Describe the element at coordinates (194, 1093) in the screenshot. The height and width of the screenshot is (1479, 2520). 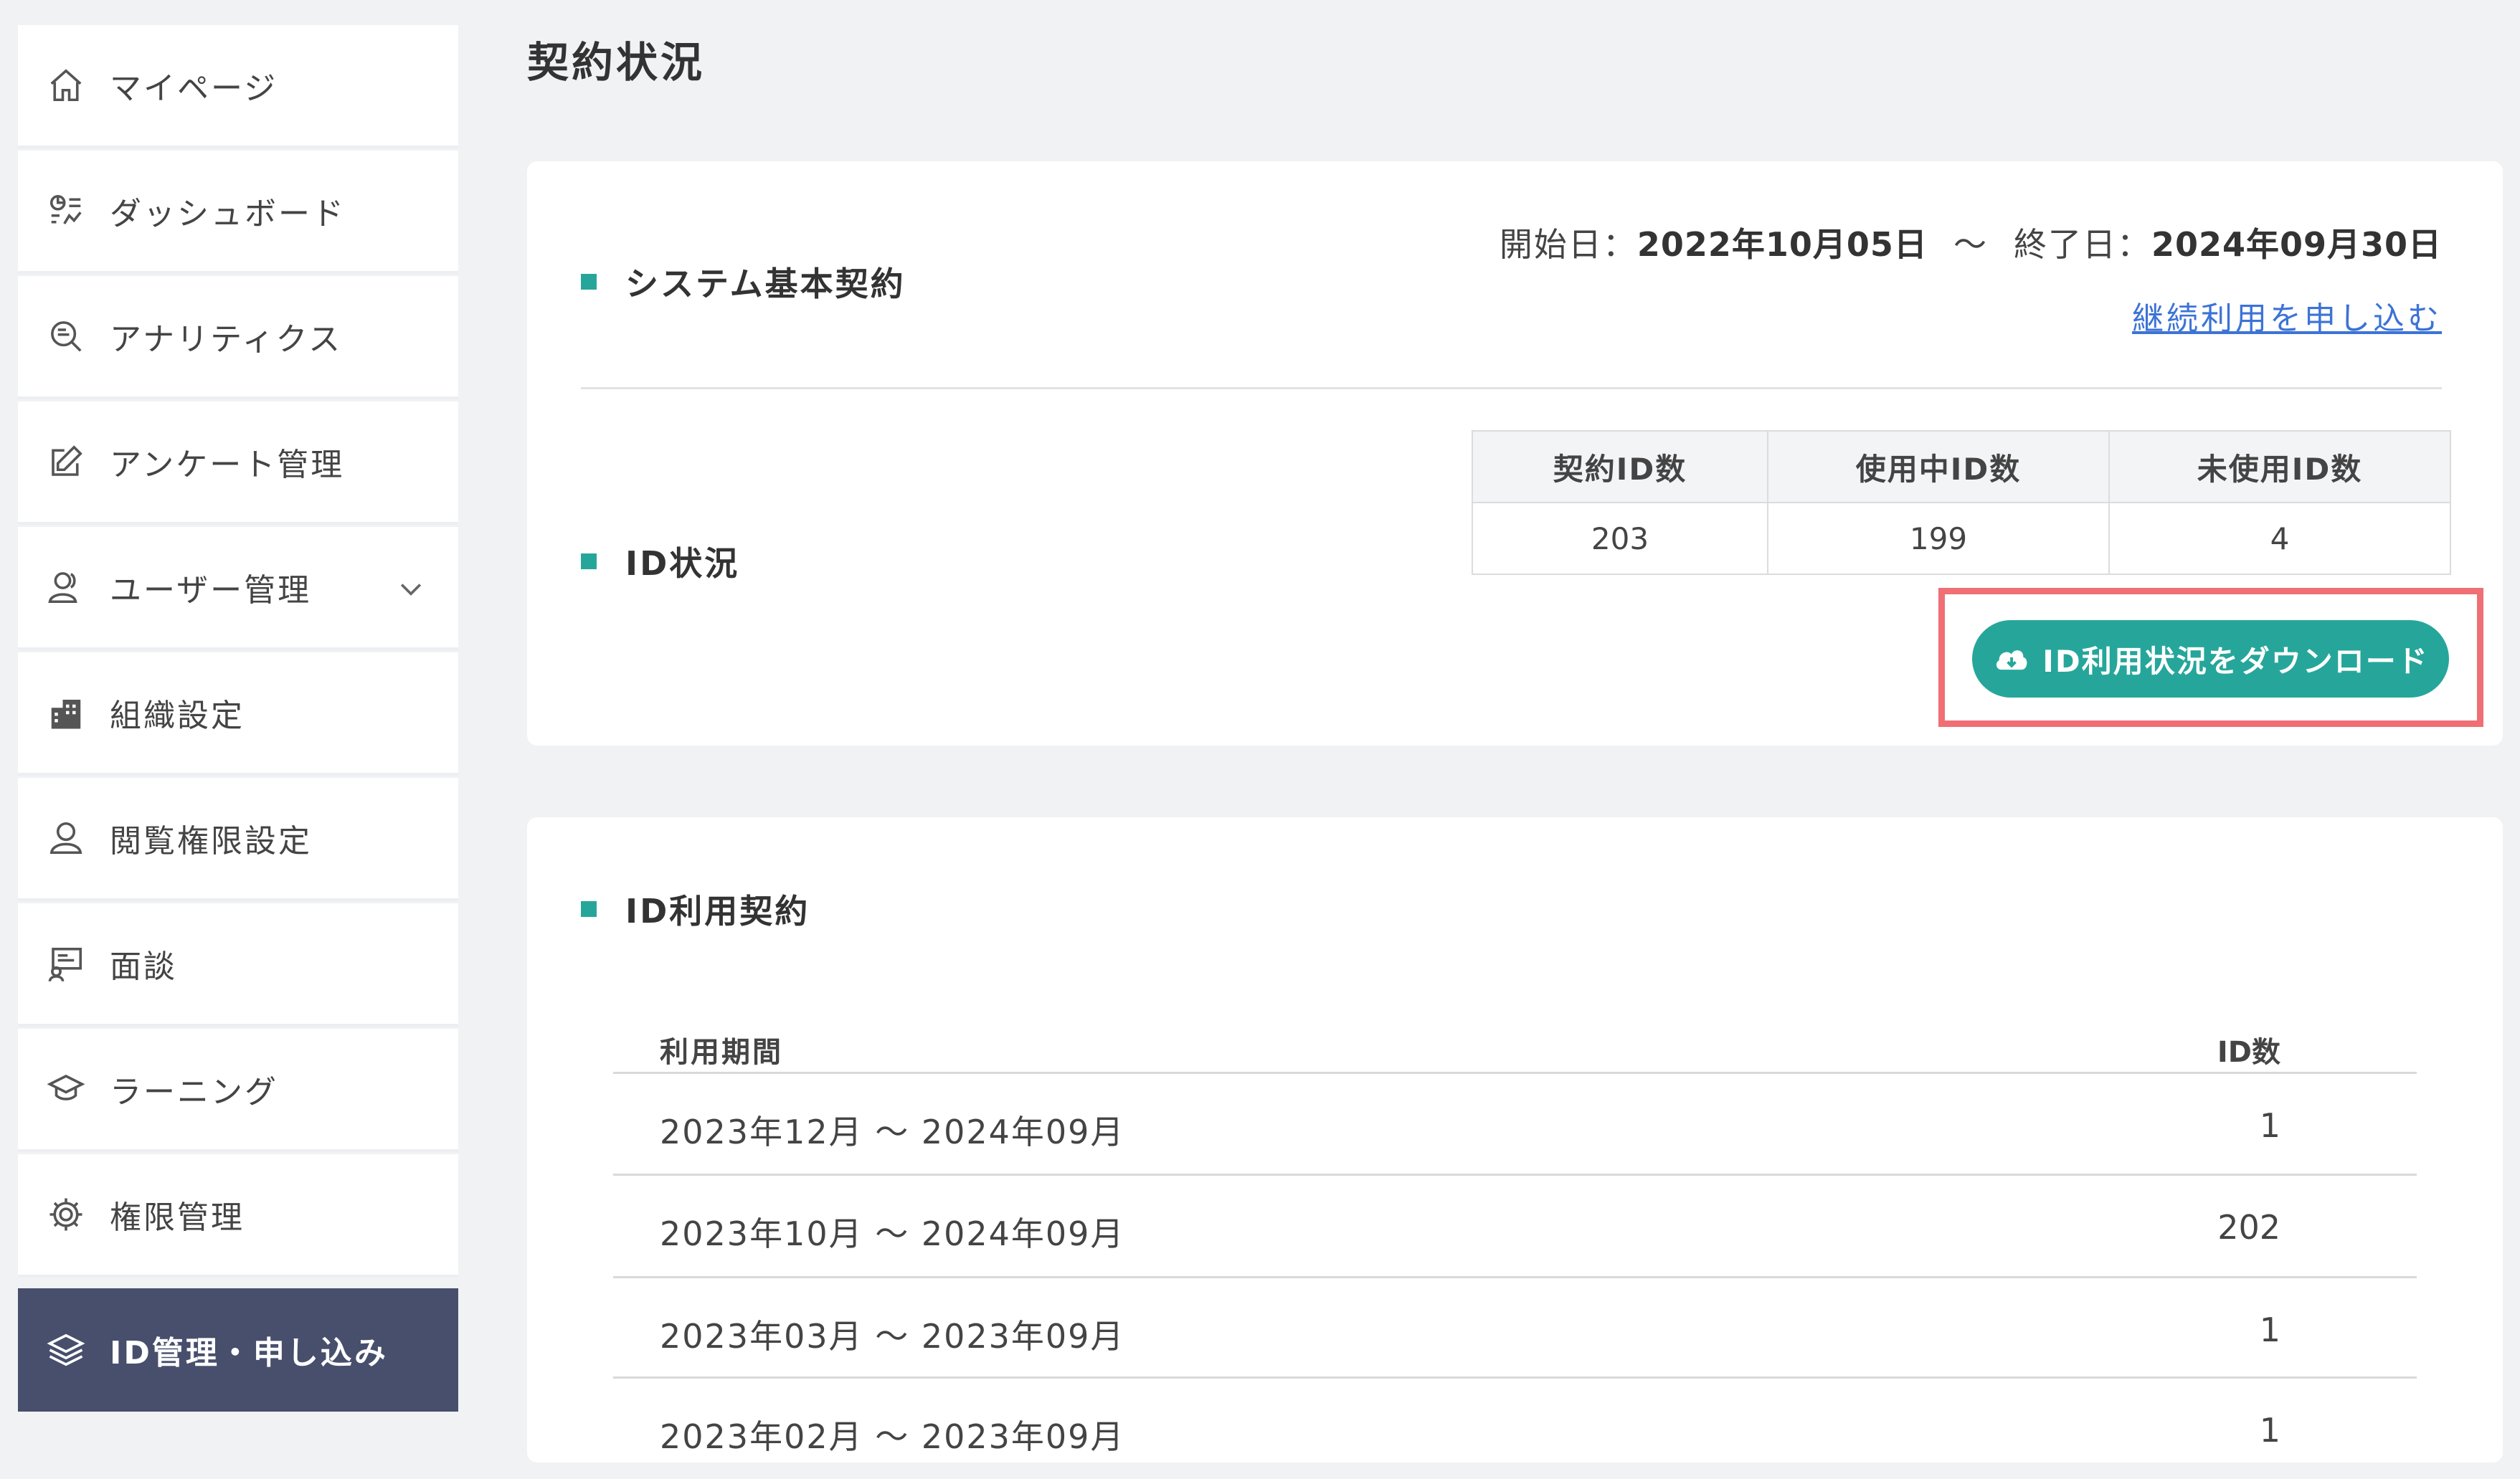
I see `sidebar-item-label: ラーニング` at that location.